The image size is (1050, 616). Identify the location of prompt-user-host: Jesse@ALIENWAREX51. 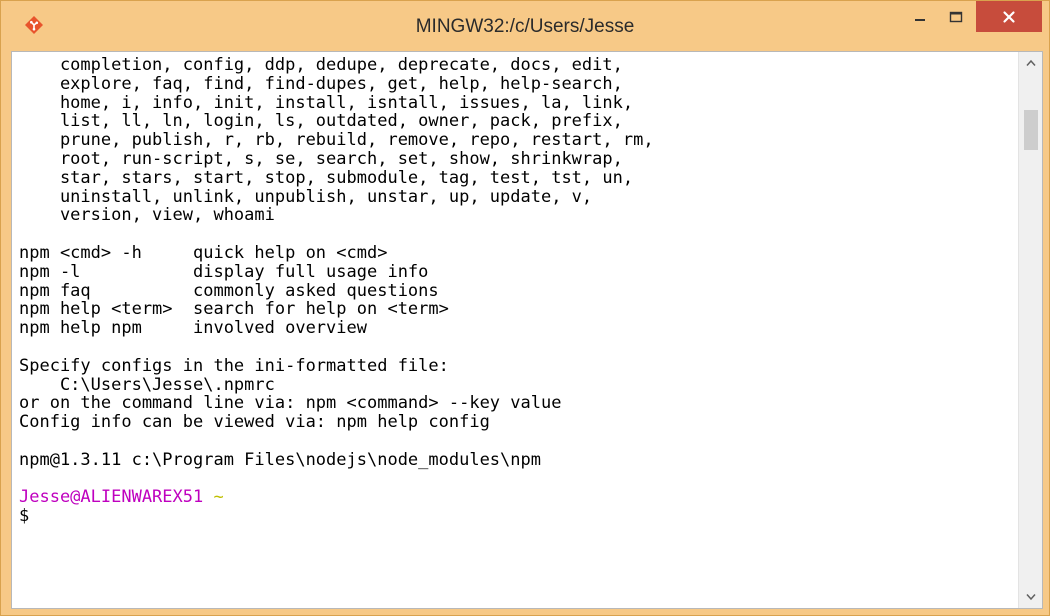
(111, 497).